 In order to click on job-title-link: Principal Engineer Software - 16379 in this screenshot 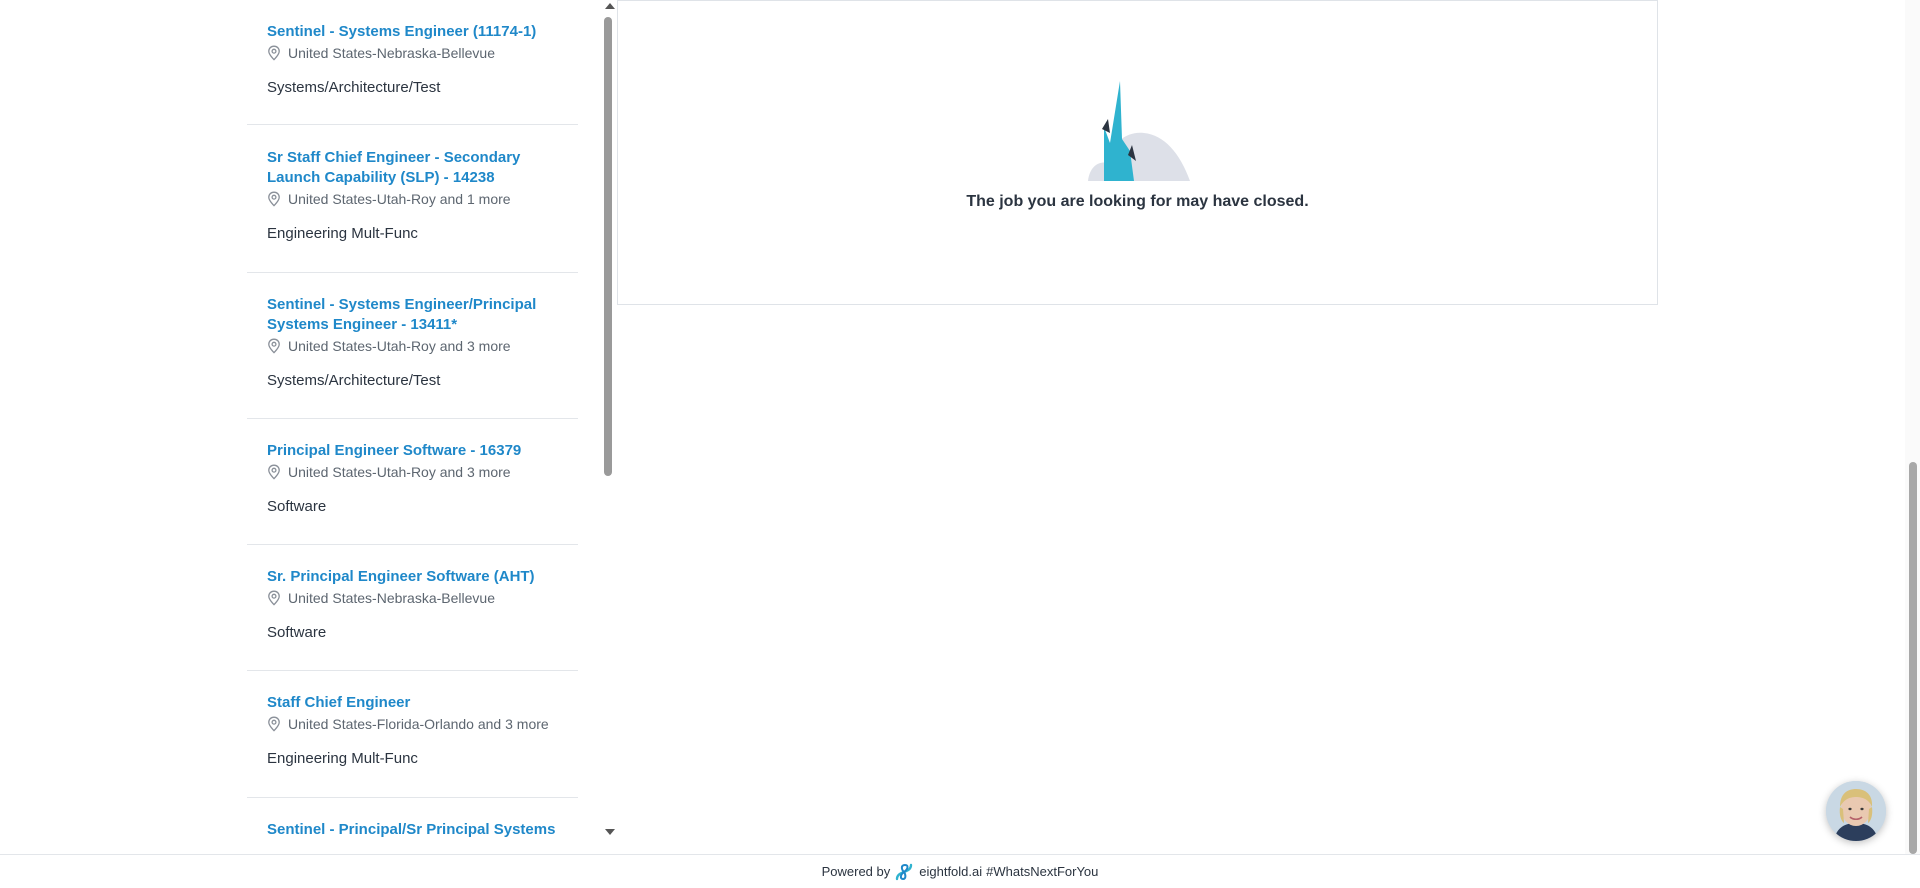, I will do `click(417, 451)`.